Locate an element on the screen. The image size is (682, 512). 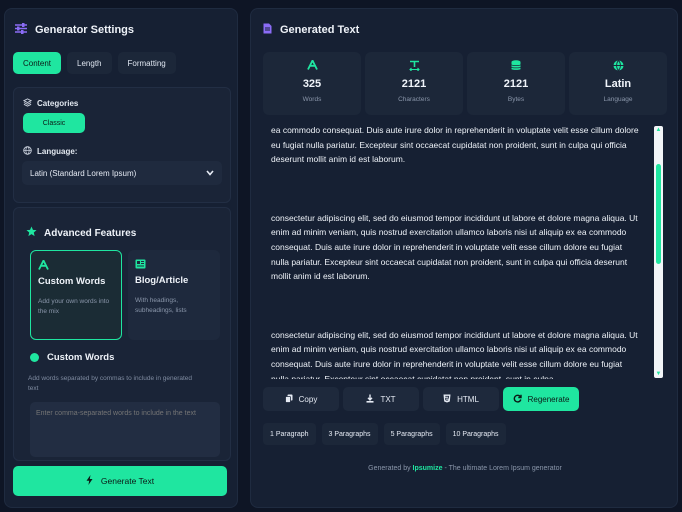
stat-bytes: 2121 Bytes is located at coordinates (516, 83).